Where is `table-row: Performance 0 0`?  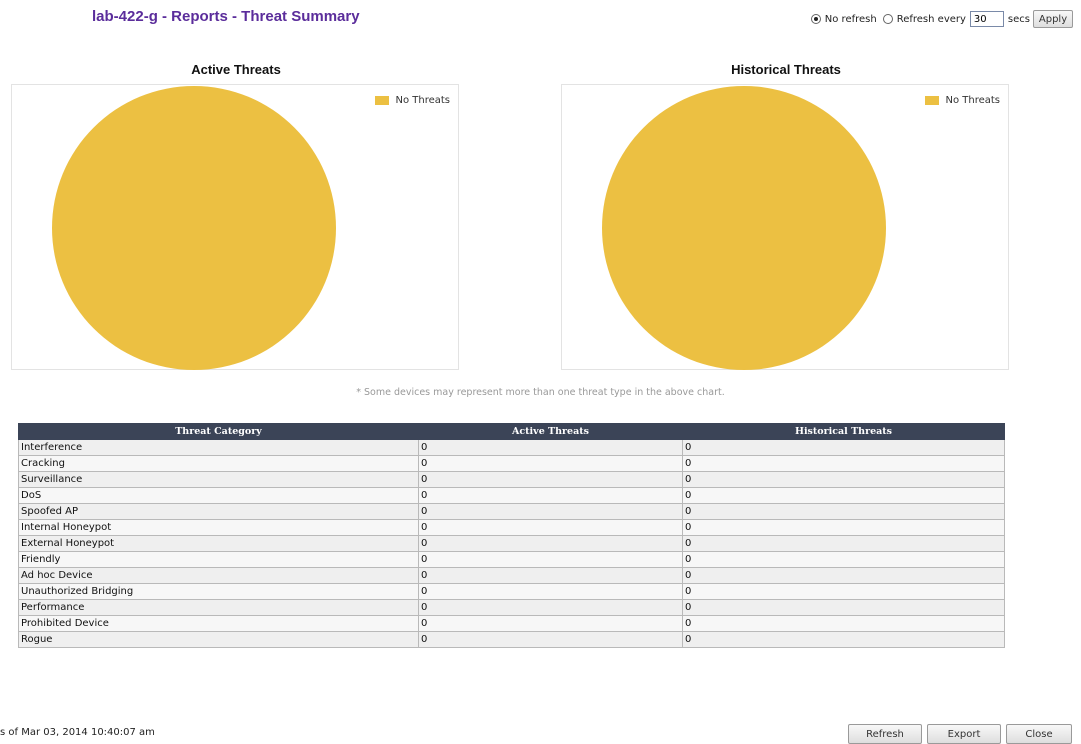 table-row: Performance 0 0 is located at coordinates (511, 607).